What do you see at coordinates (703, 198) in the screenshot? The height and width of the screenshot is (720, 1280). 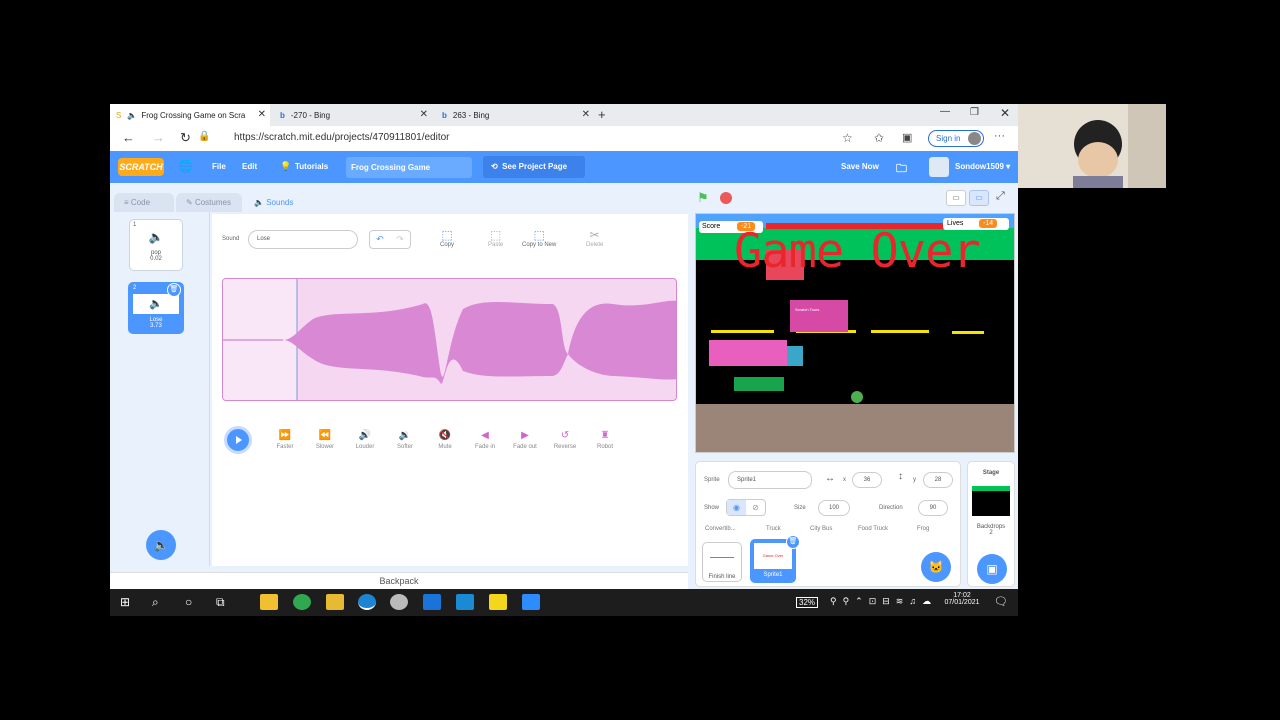 I see `green-flag-icon: ⚑` at bounding box center [703, 198].